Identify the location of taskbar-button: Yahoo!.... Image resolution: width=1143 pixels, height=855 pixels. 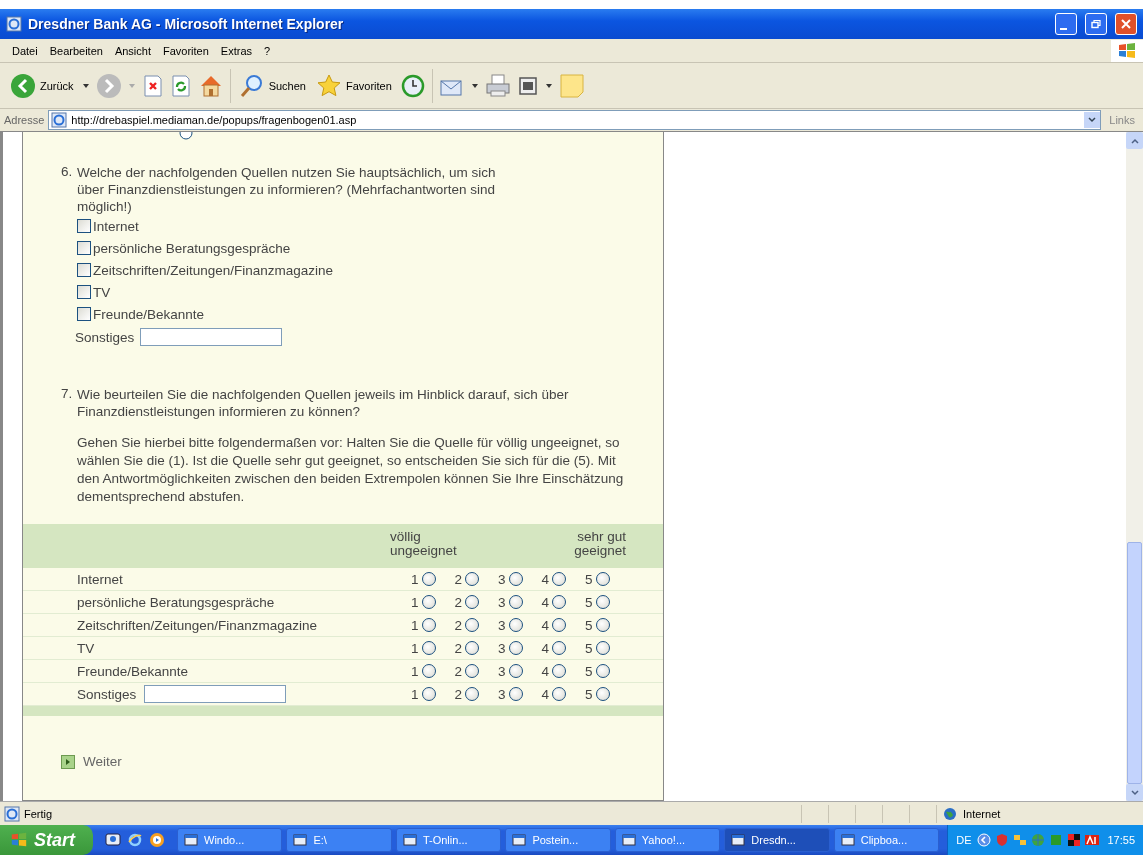
(667, 840).